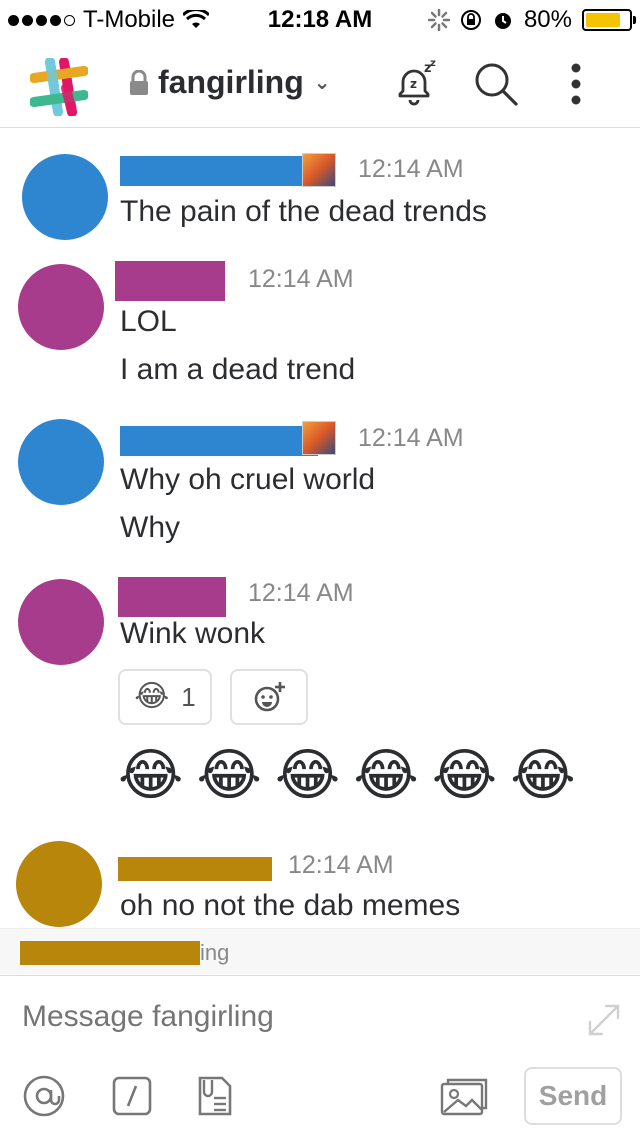 The image size is (640, 1136). What do you see at coordinates (148, 321) in the screenshot?
I see `message-text: LOL` at bounding box center [148, 321].